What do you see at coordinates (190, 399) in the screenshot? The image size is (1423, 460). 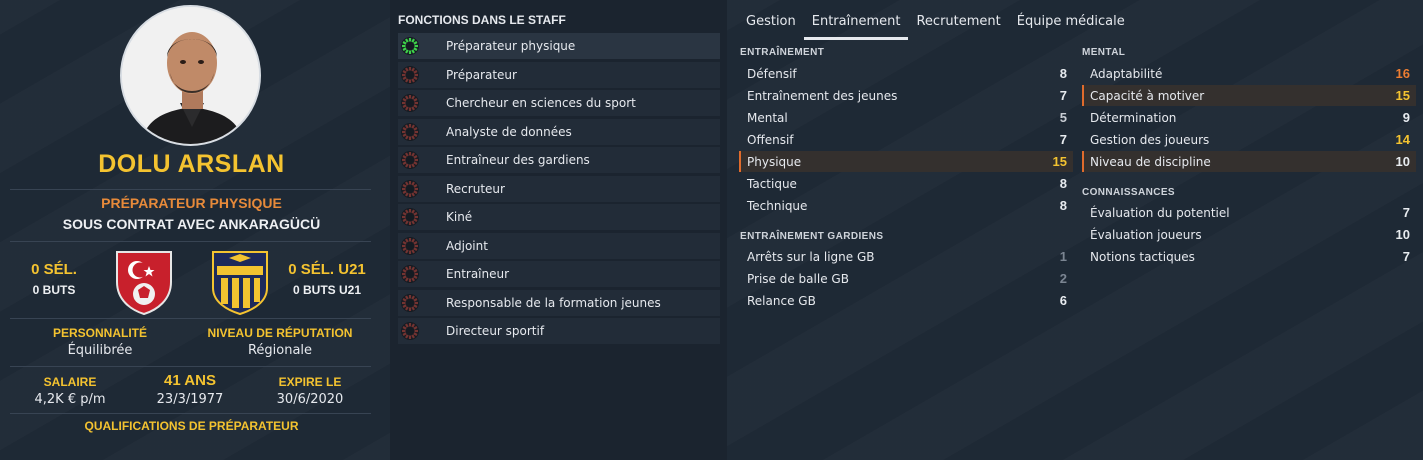 I see `birth-date: 23/3/1977` at bounding box center [190, 399].